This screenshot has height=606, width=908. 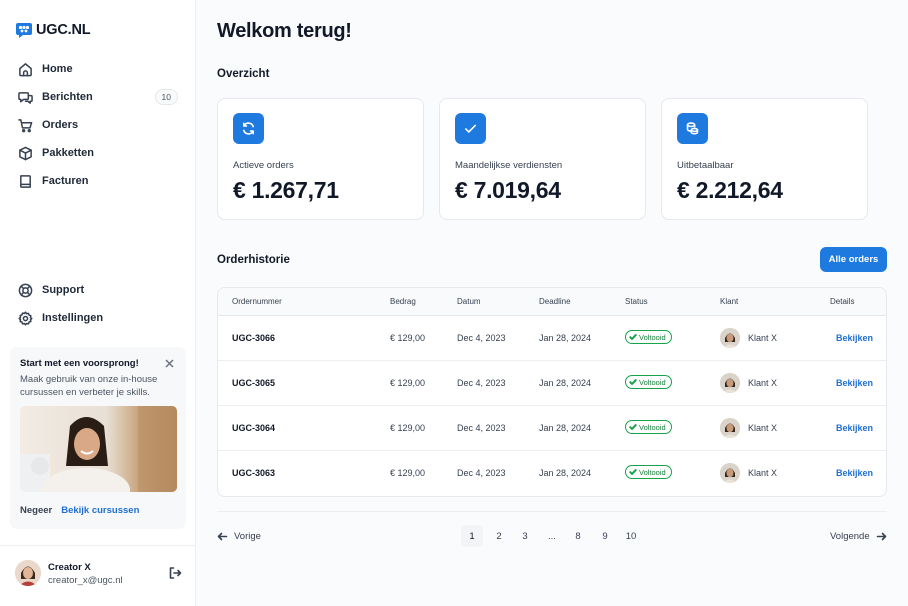 I want to click on order-number: UGC-3063, so click(x=254, y=473).